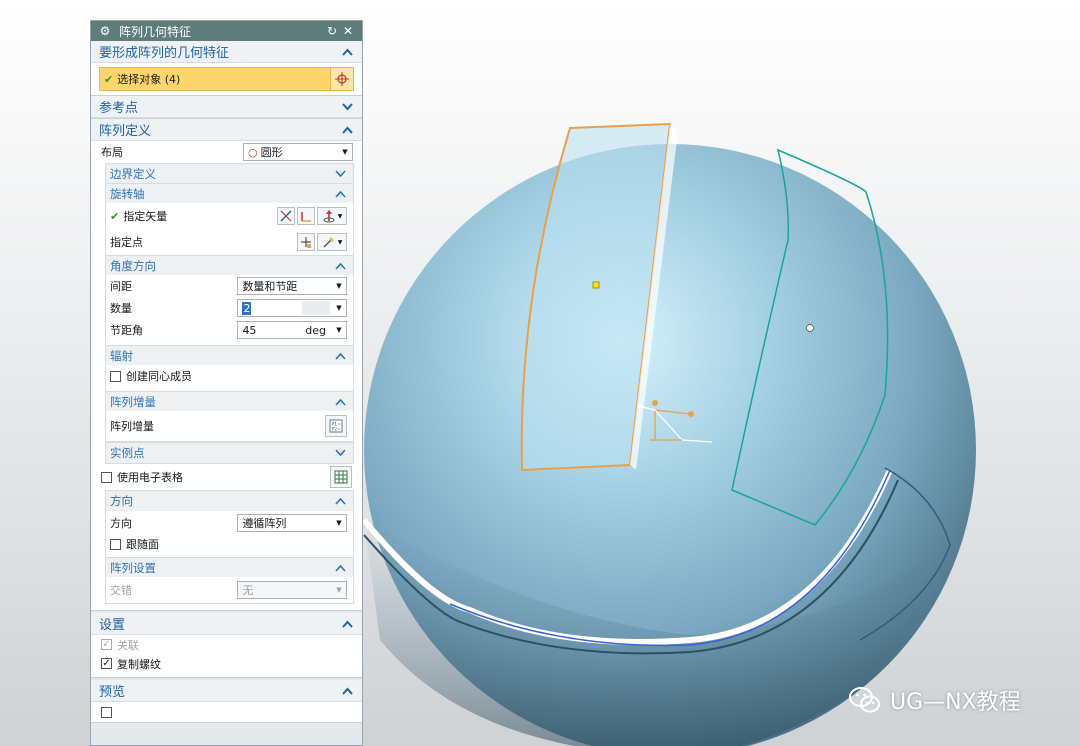  What do you see at coordinates (249, 330) in the screenshot?
I see `pitch-angle-value: 45` at bounding box center [249, 330].